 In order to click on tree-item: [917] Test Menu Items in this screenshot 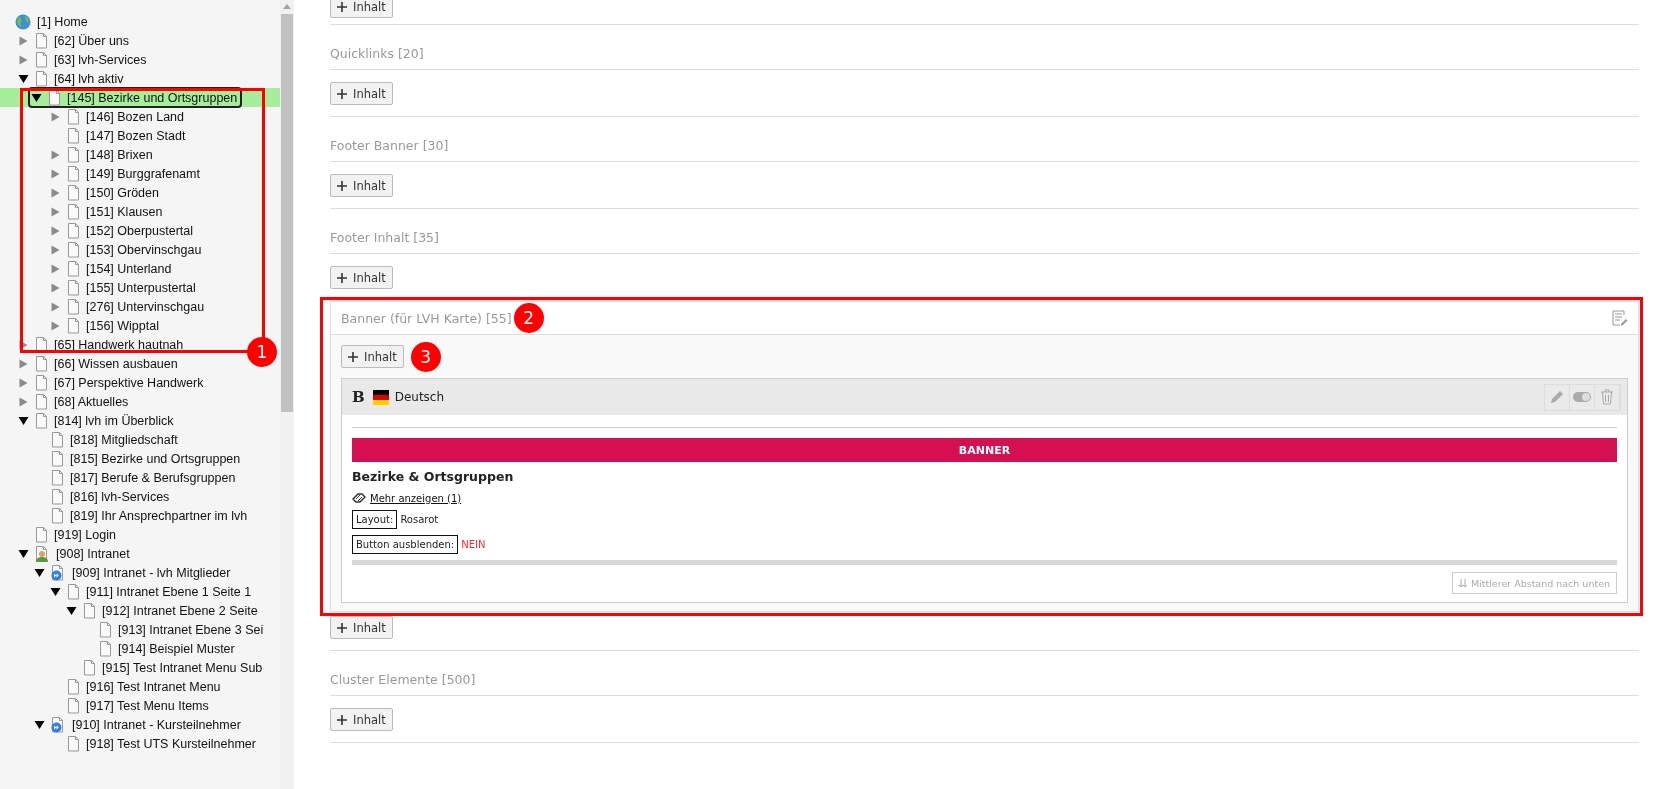, I will do `click(147, 705)`.